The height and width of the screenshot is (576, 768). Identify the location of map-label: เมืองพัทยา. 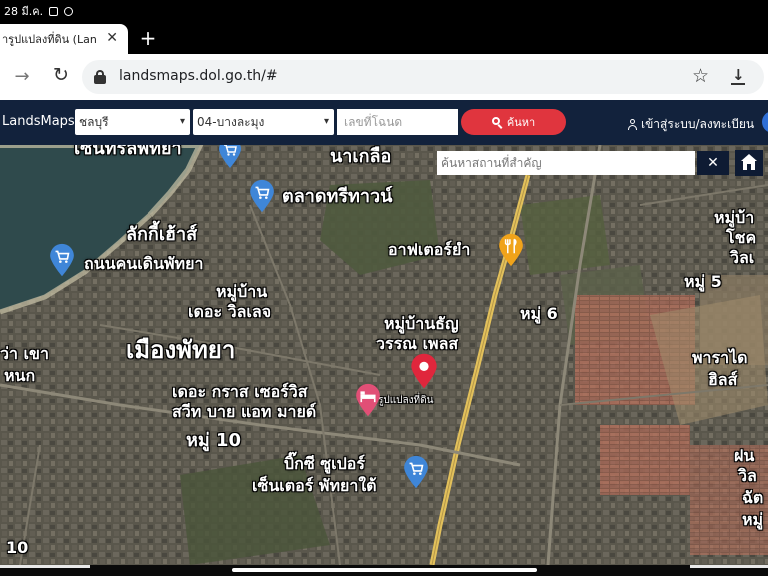
(181, 350).